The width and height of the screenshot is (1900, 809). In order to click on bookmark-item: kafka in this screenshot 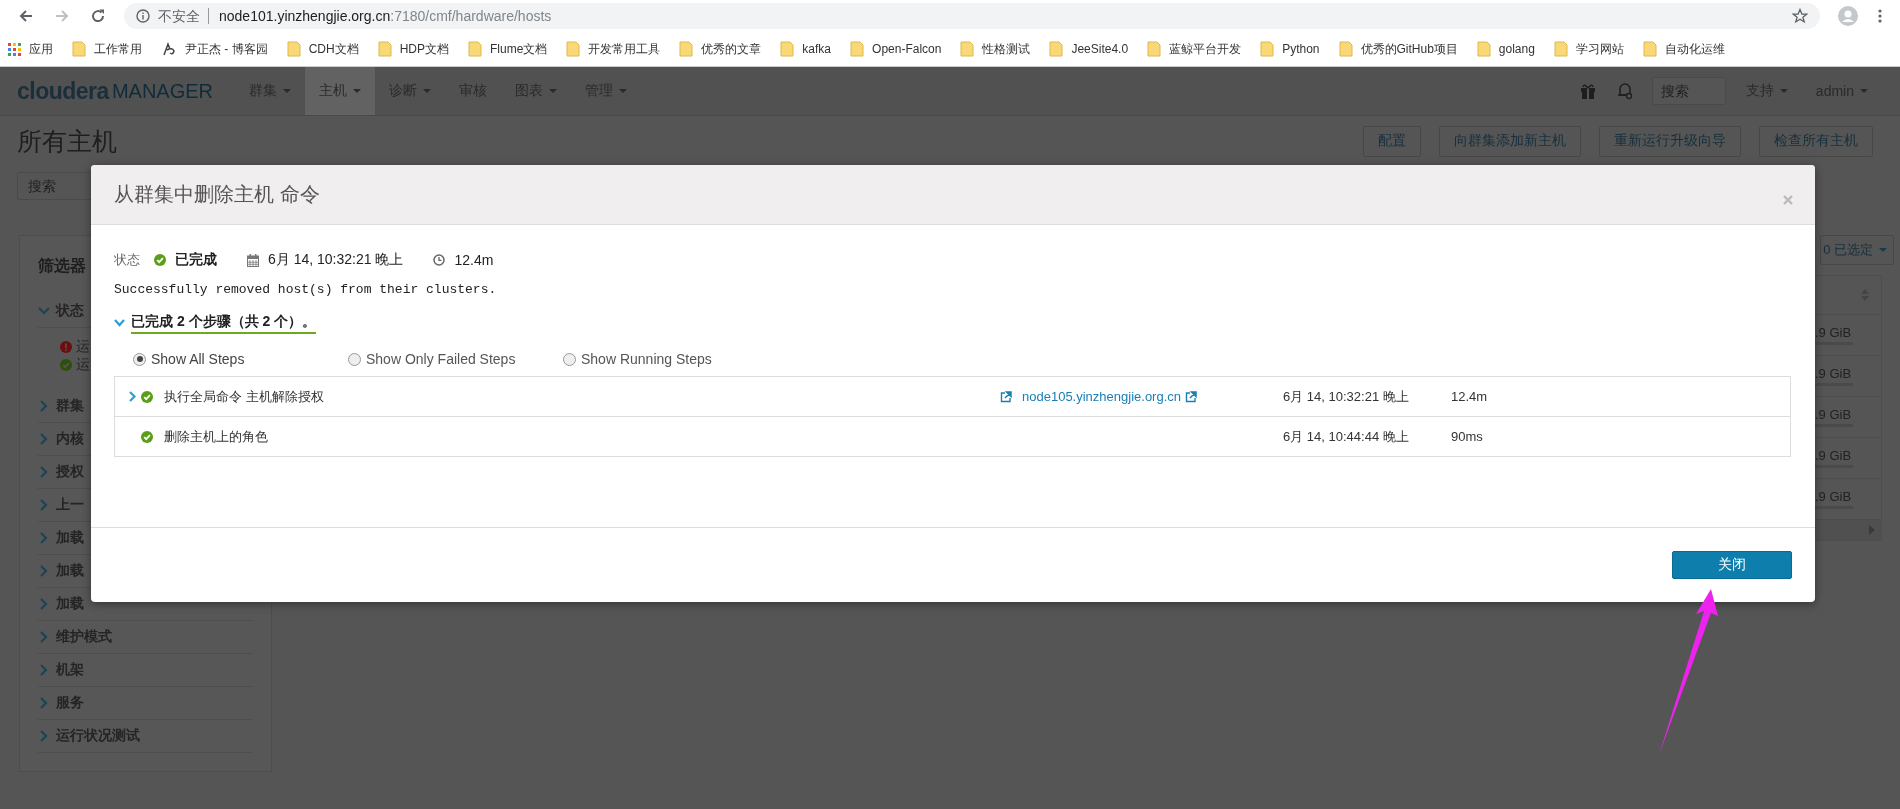, I will do `click(806, 49)`.